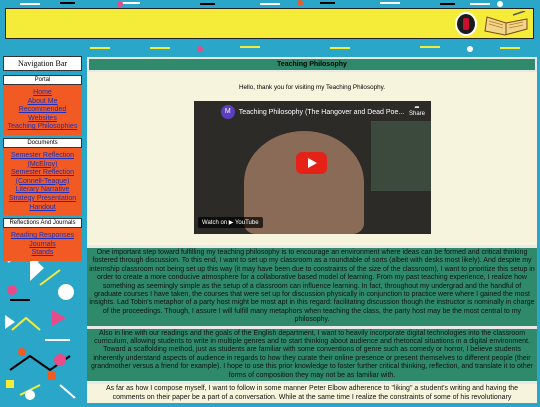 The height and width of the screenshot is (407, 540). Describe the element at coordinates (311, 163) in the screenshot. I see `play-button-icon` at that location.